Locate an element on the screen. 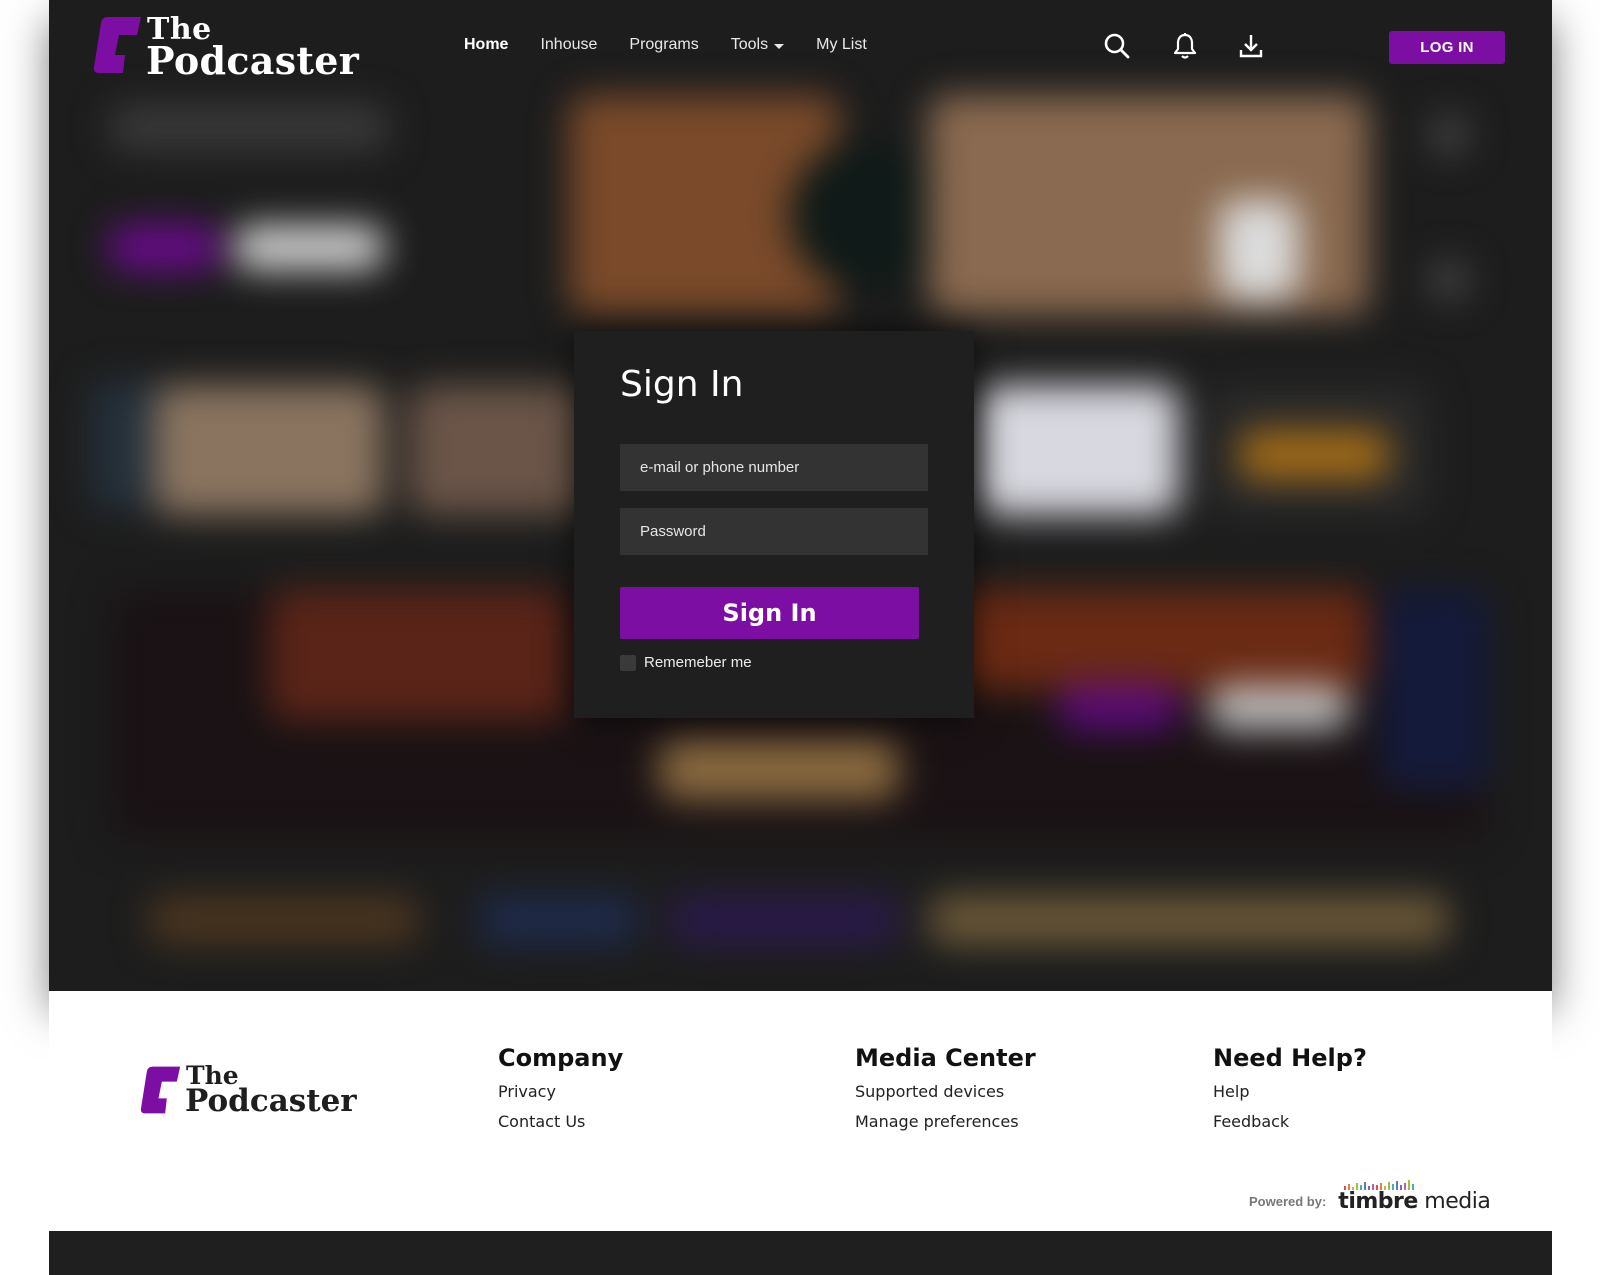  footer-heading: Media Center is located at coordinates (945, 1058).